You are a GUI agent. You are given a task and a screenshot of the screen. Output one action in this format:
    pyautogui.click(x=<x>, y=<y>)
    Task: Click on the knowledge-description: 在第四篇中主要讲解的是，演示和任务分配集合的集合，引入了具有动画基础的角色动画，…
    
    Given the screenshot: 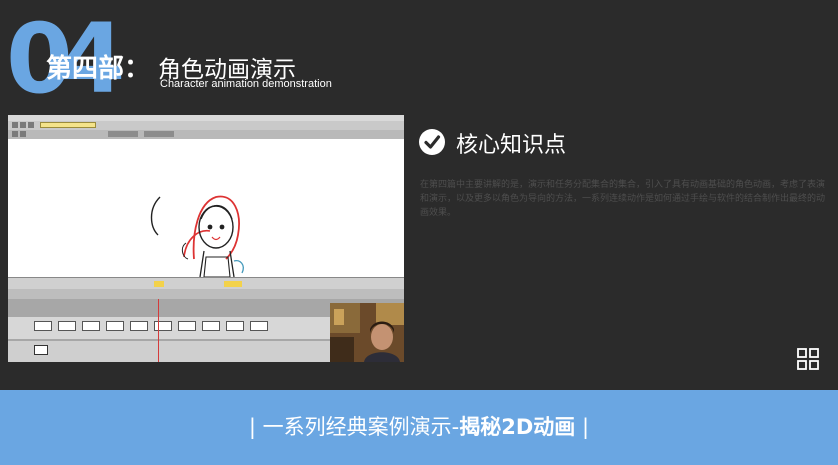 What is the action you would take?
    pyautogui.click(x=623, y=199)
    